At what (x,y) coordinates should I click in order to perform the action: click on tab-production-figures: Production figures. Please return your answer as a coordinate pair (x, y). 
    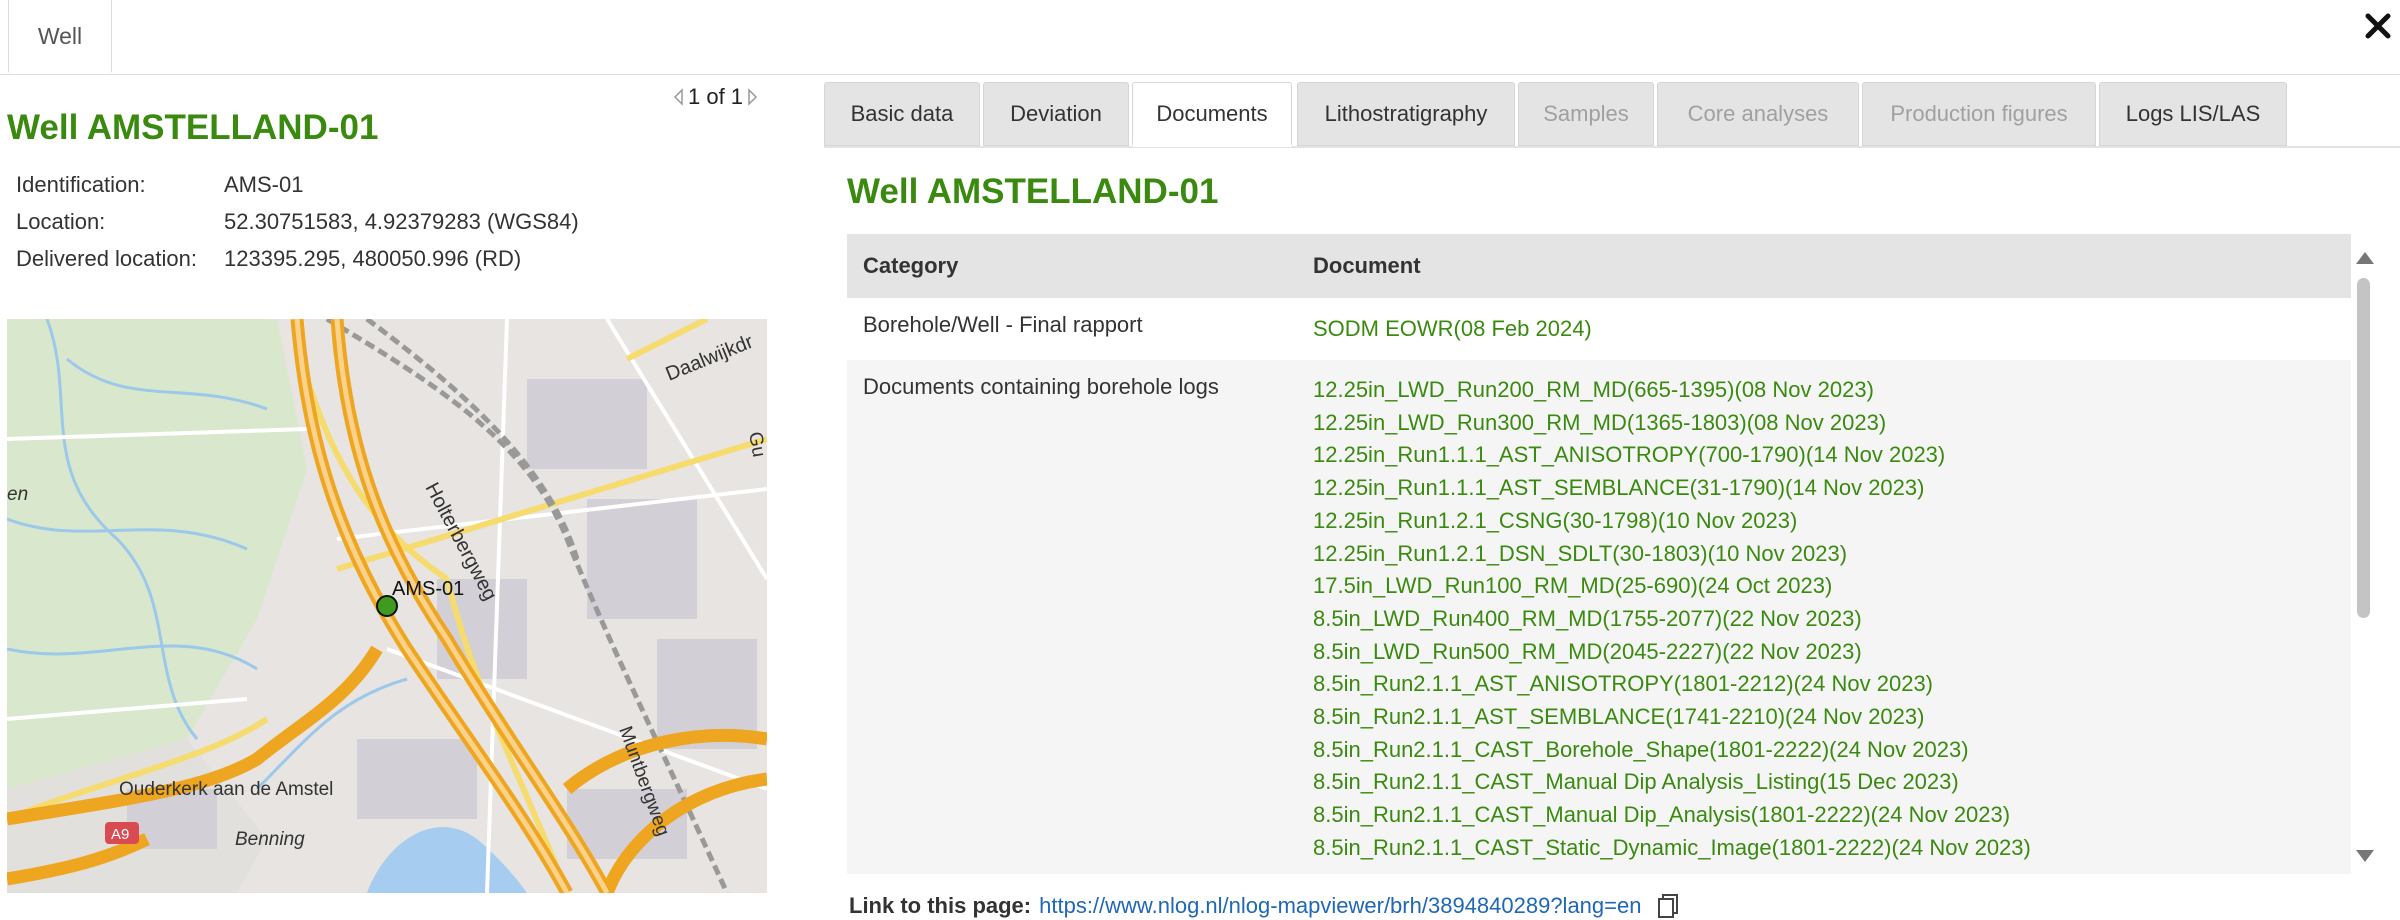
    Looking at the image, I should click on (1979, 114).